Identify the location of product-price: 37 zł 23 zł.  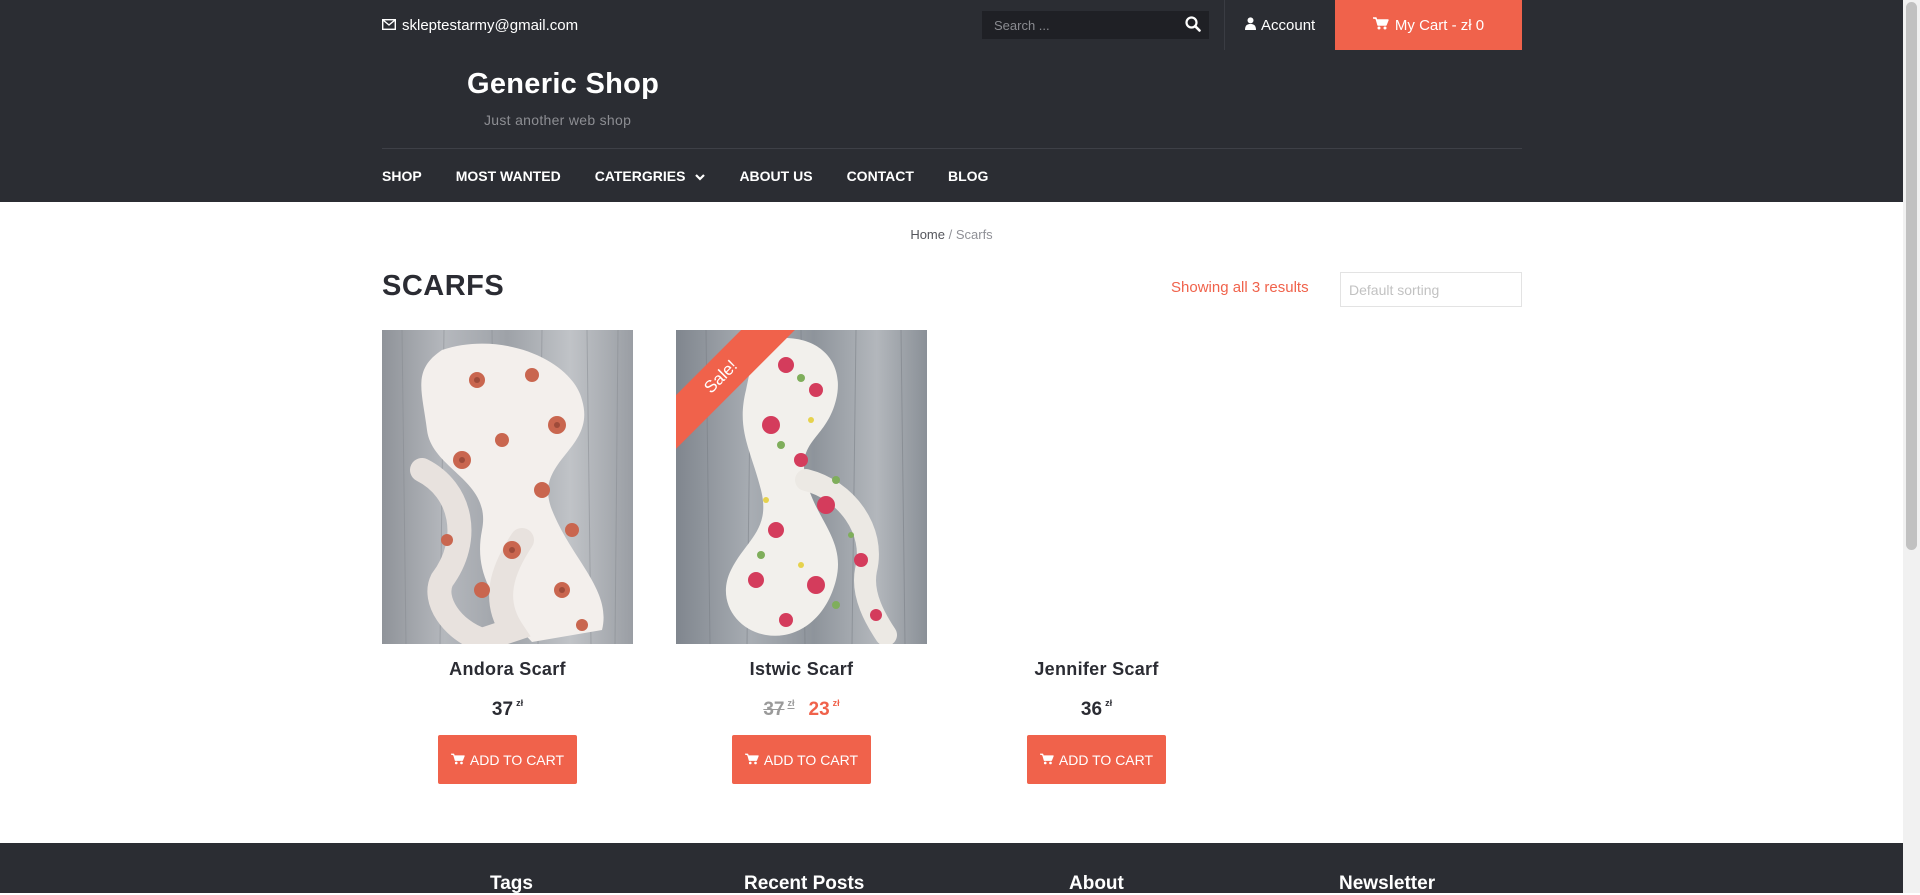
(801, 709).